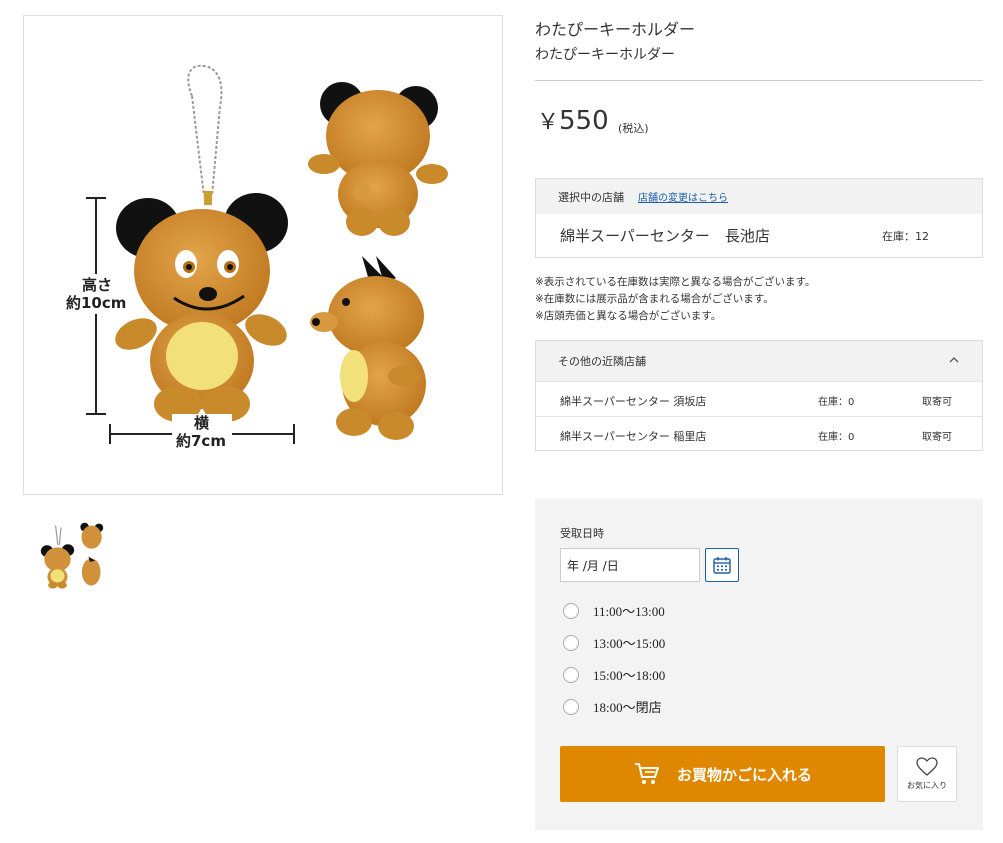  Describe the element at coordinates (628, 316) in the screenshot. I see `note-3: ※店頭売価と異なる場合がございます。` at that location.